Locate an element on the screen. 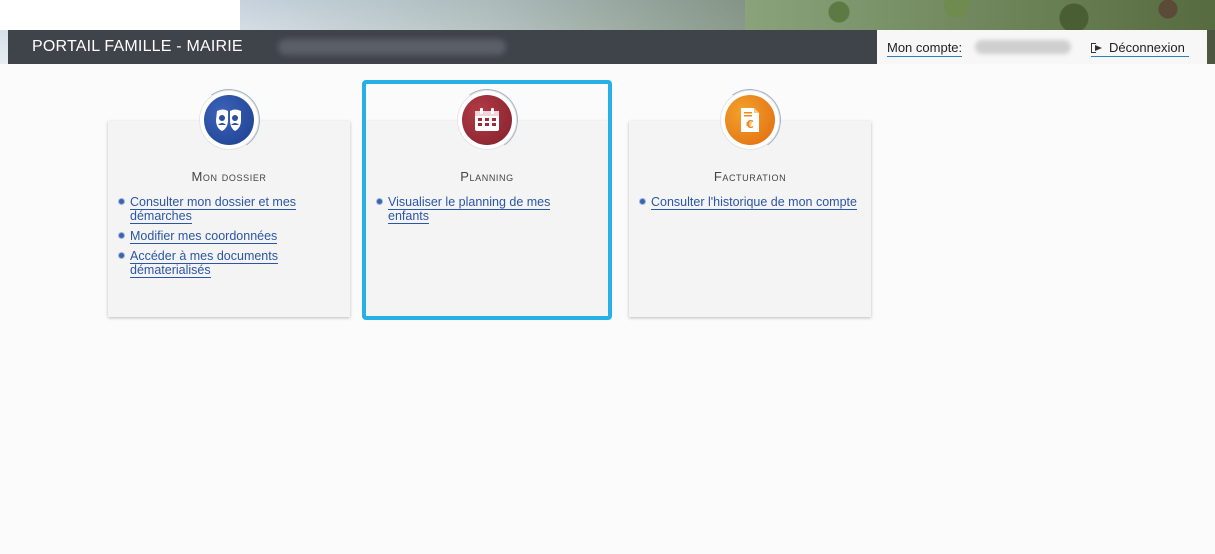 The height and width of the screenshot is (554, 1215). redacted-account-name is located at coordinates (1023, 47).